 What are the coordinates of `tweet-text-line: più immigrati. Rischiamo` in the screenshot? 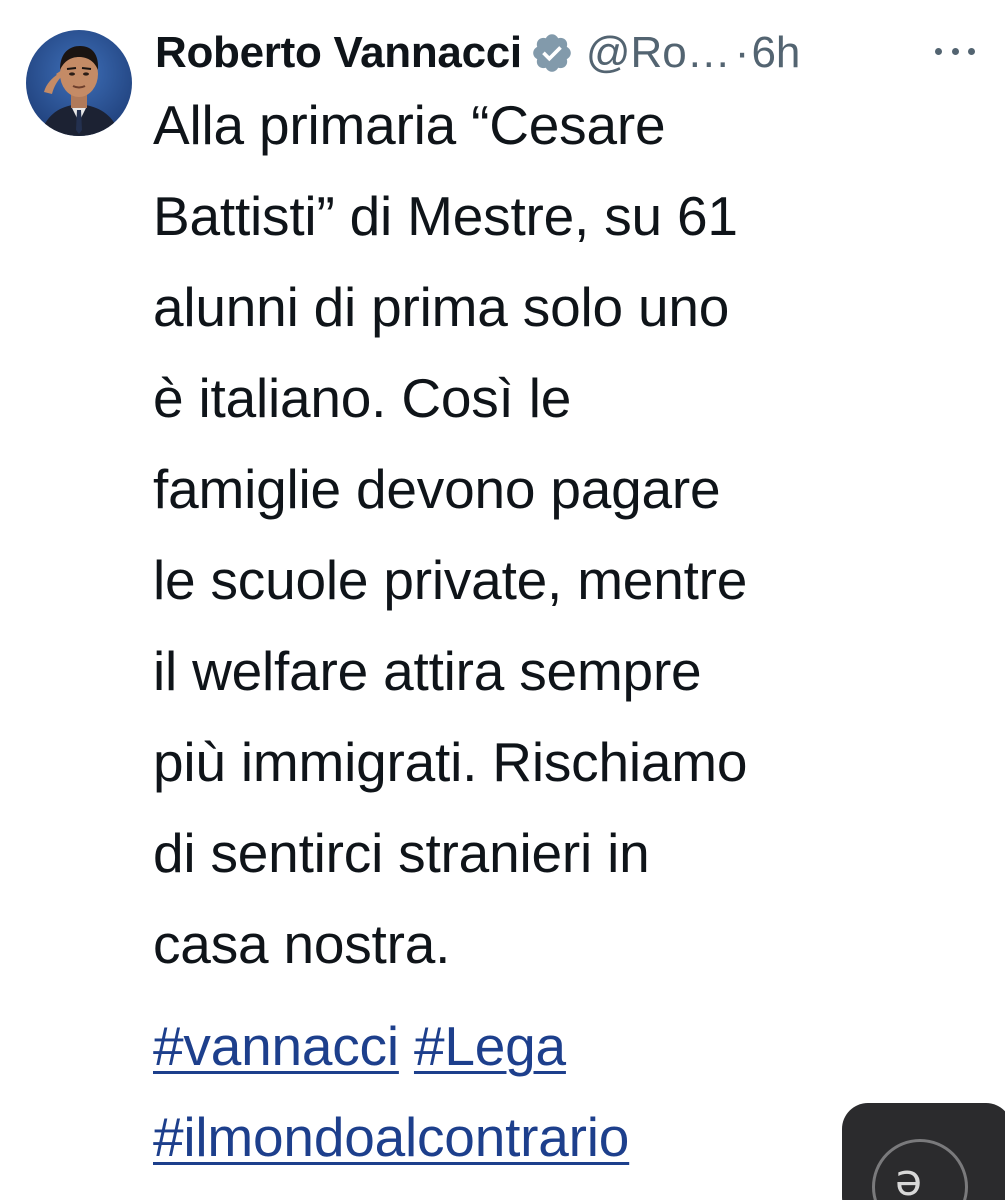 It's located at (450, 762).